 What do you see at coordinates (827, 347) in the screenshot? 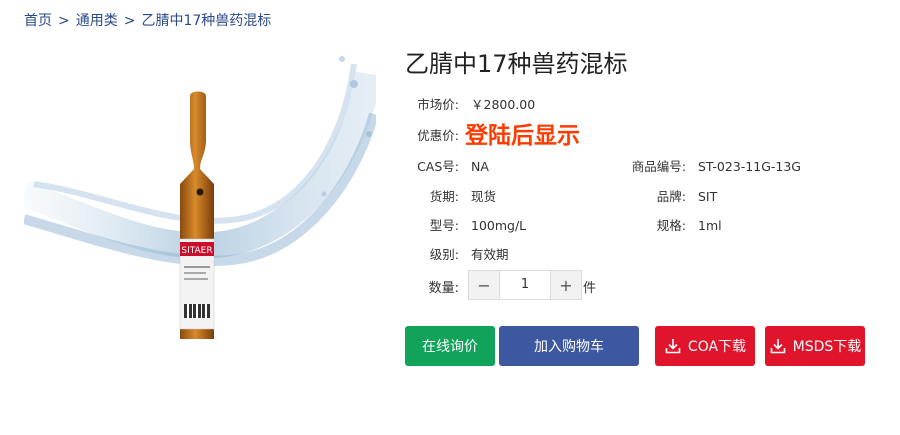
I see `msds-download-label: MSDS下载` at bounding box center [827, 347].